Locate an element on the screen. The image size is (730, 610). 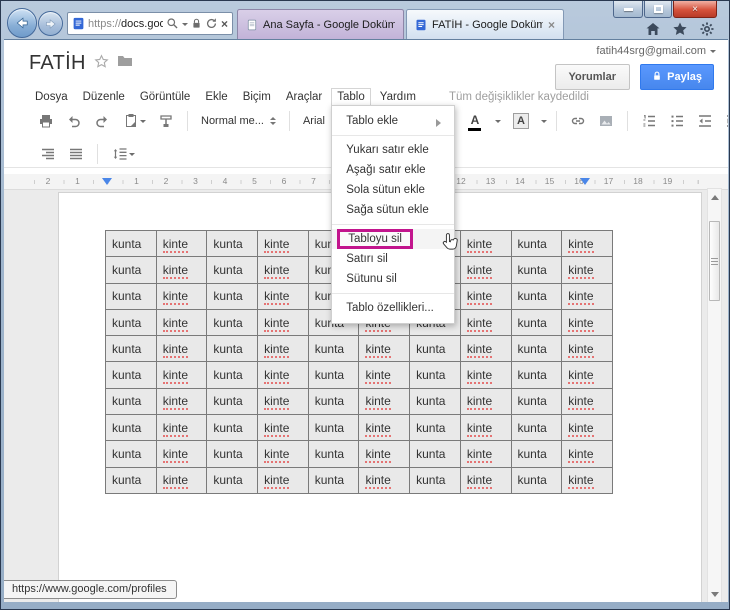
line-spacing-button is located at coordinates (123, 154).